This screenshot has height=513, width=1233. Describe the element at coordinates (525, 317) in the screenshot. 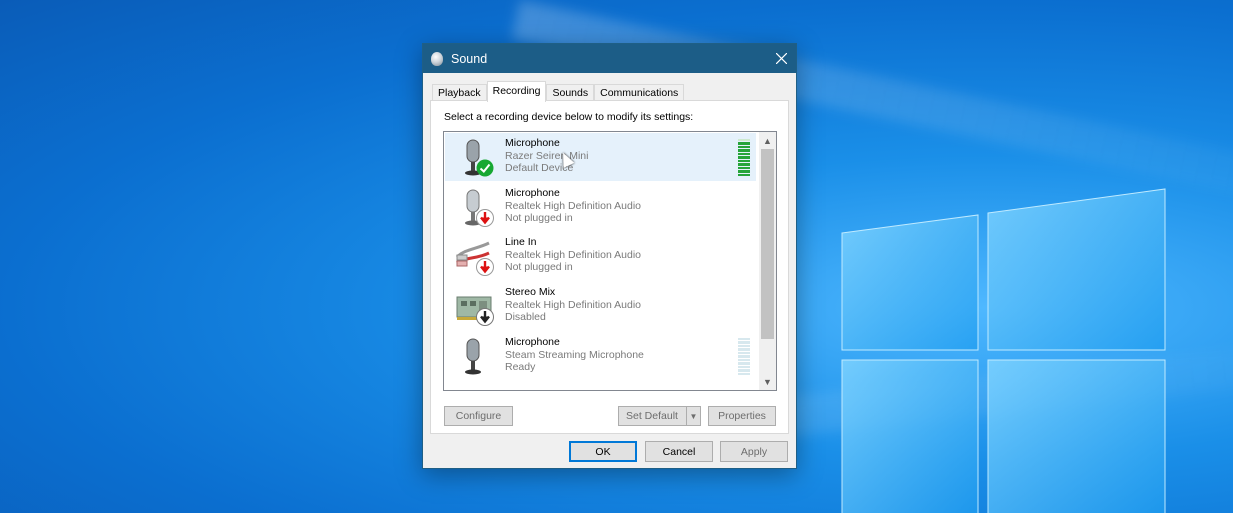

I see `device-state: Disabled` at that location.